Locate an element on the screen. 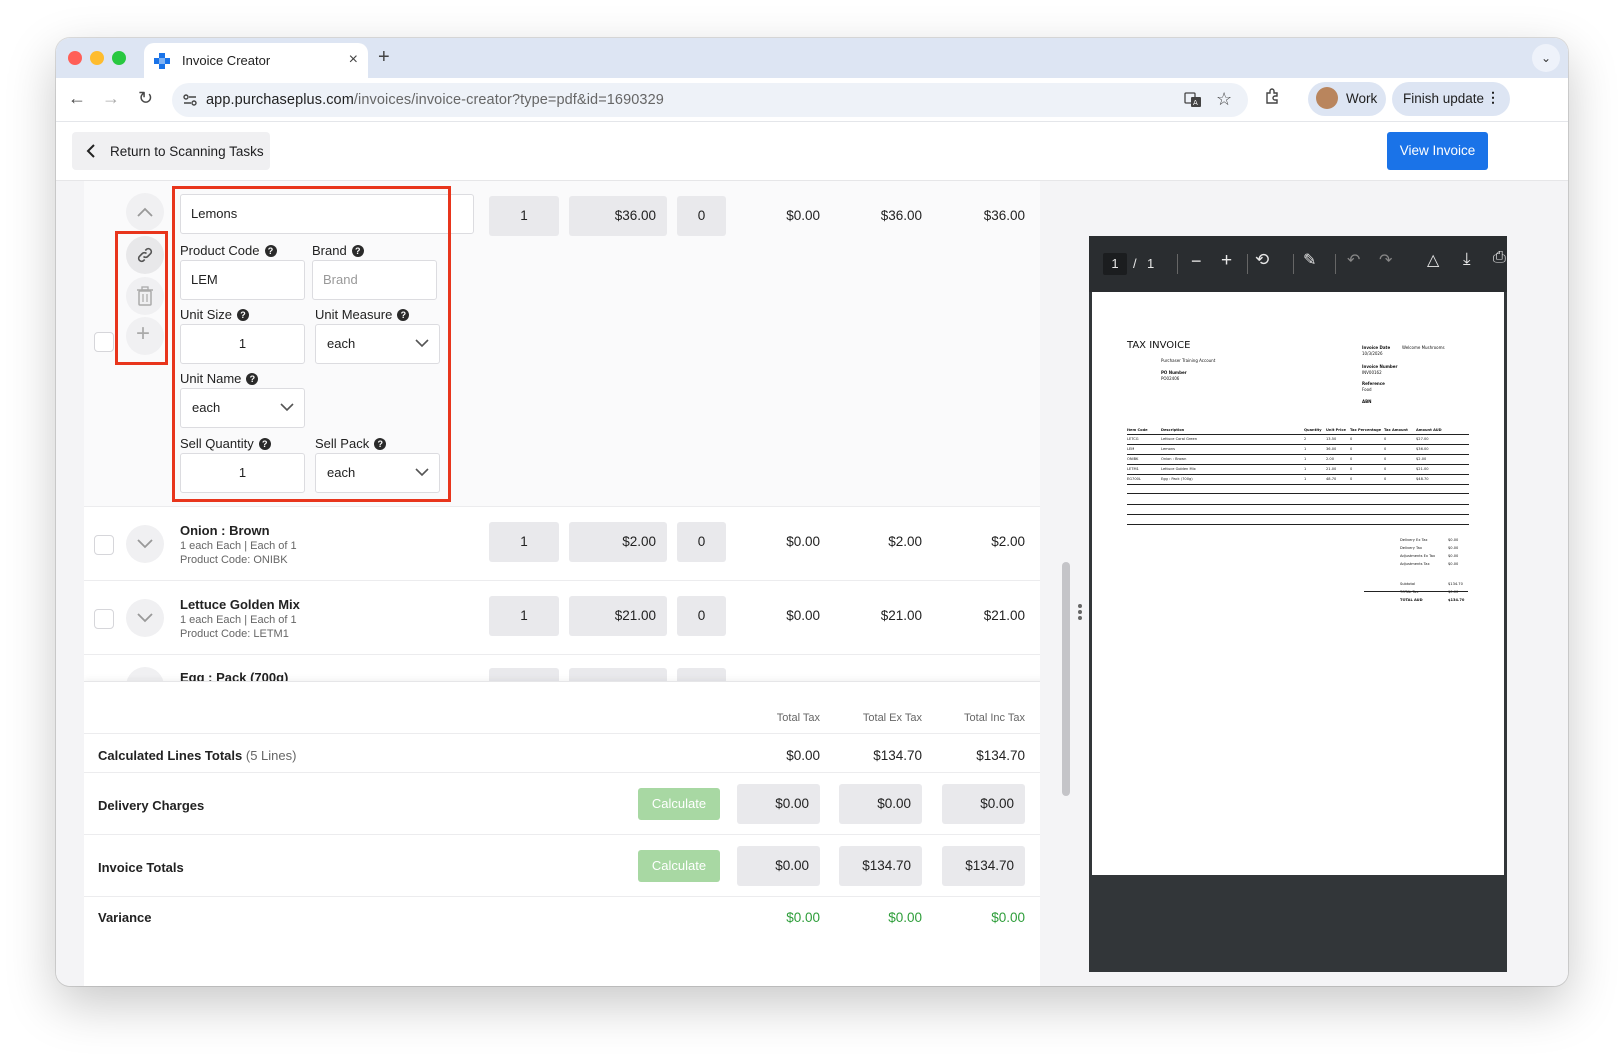 The image size is (1624, 1060). back-arrow-icon: ← is located at coordinates (77, 98).